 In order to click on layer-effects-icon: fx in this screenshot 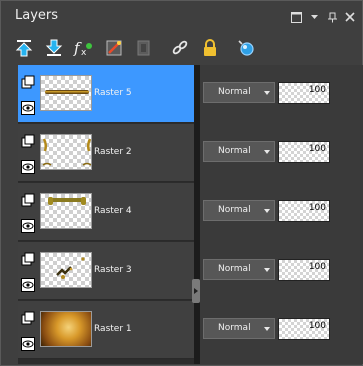, I will do `click(84, 48)`.